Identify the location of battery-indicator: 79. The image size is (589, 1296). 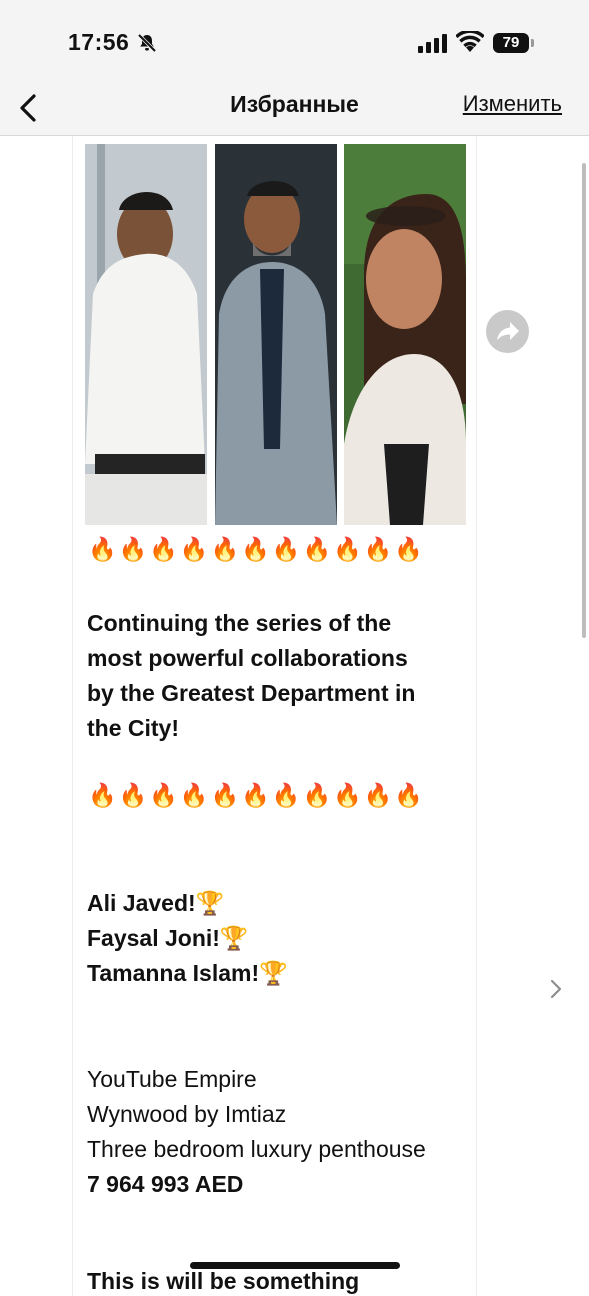
(514, 43).